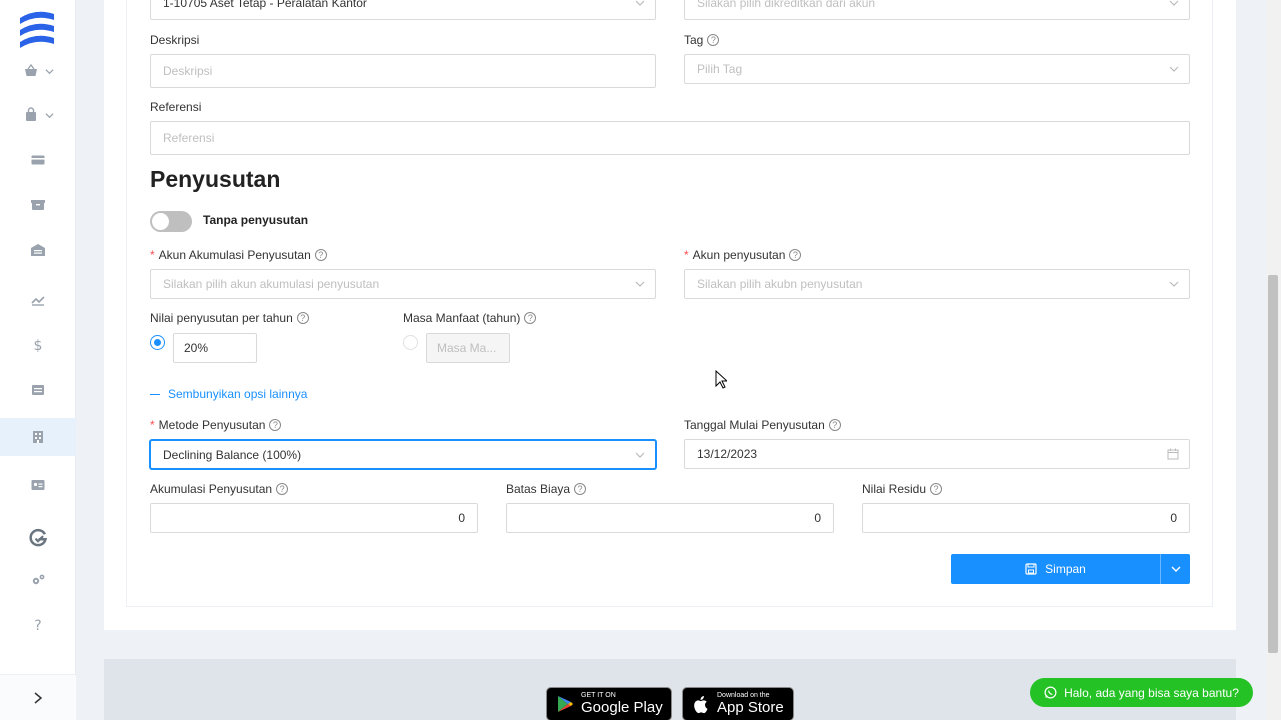 This screenshot has height=720, width=1281. I want to click on sidebar-expand-button, so click(38, 697).